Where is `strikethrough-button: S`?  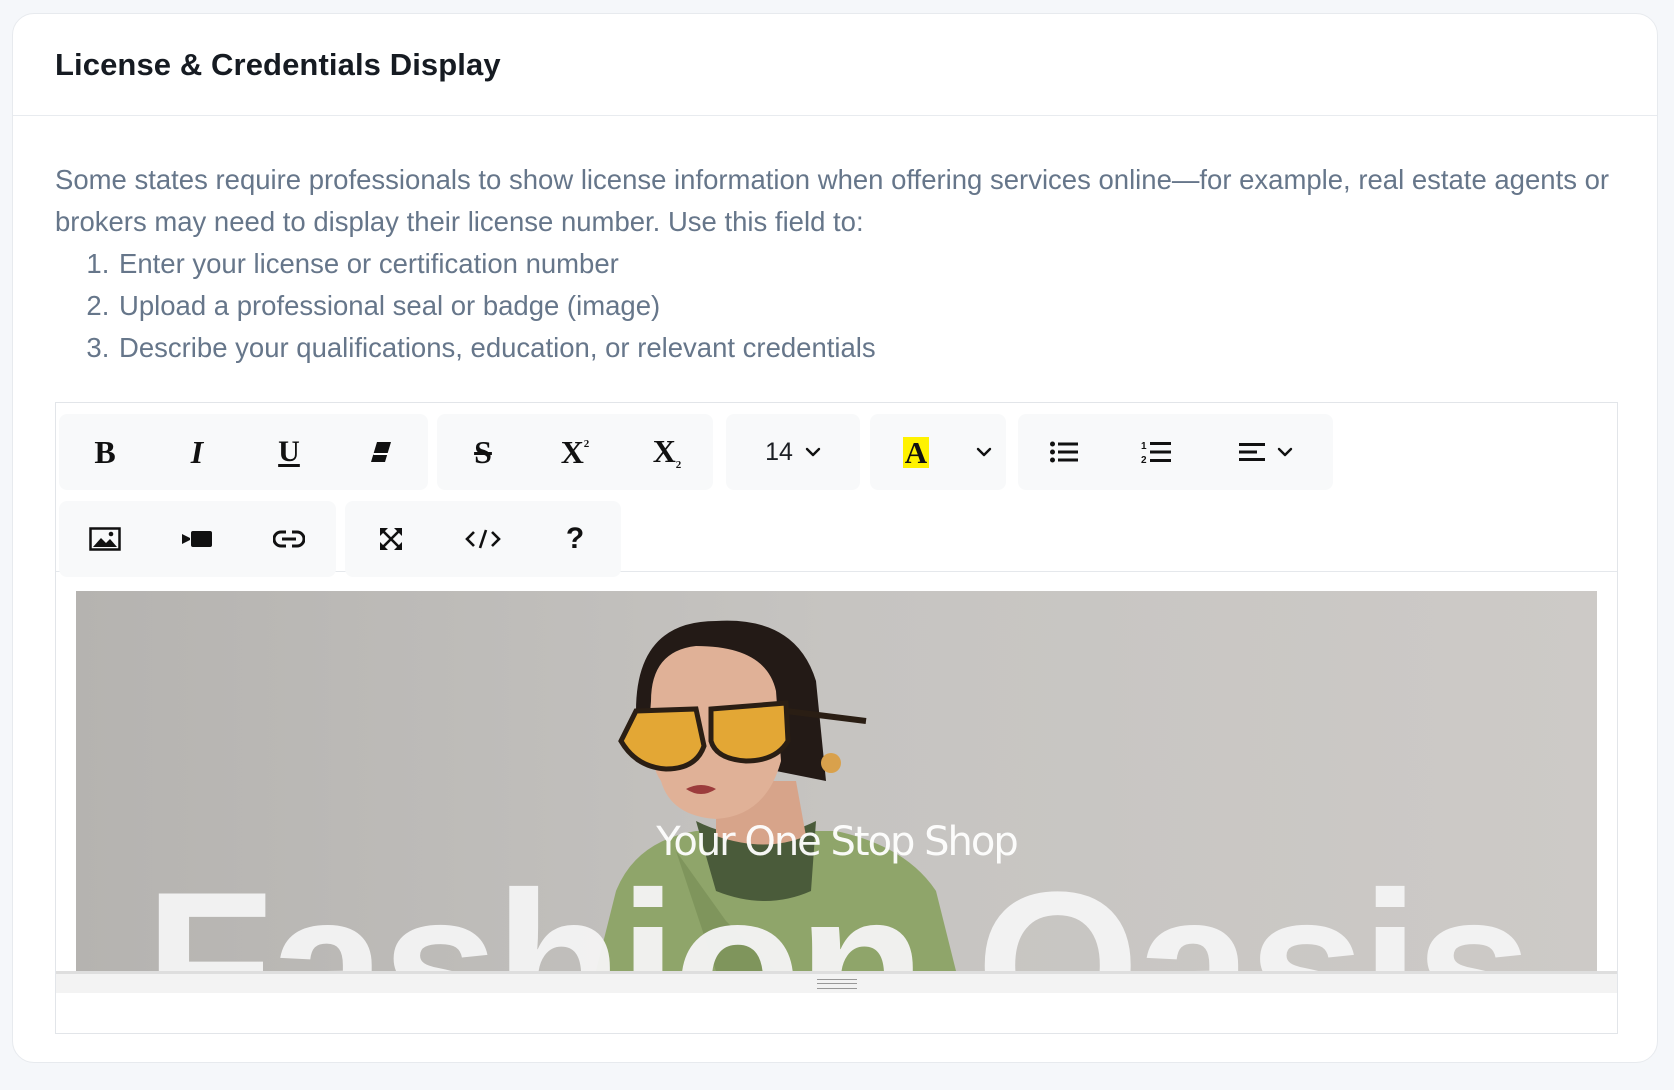
strikethrough-button: S is located at coordinates (483, 452).